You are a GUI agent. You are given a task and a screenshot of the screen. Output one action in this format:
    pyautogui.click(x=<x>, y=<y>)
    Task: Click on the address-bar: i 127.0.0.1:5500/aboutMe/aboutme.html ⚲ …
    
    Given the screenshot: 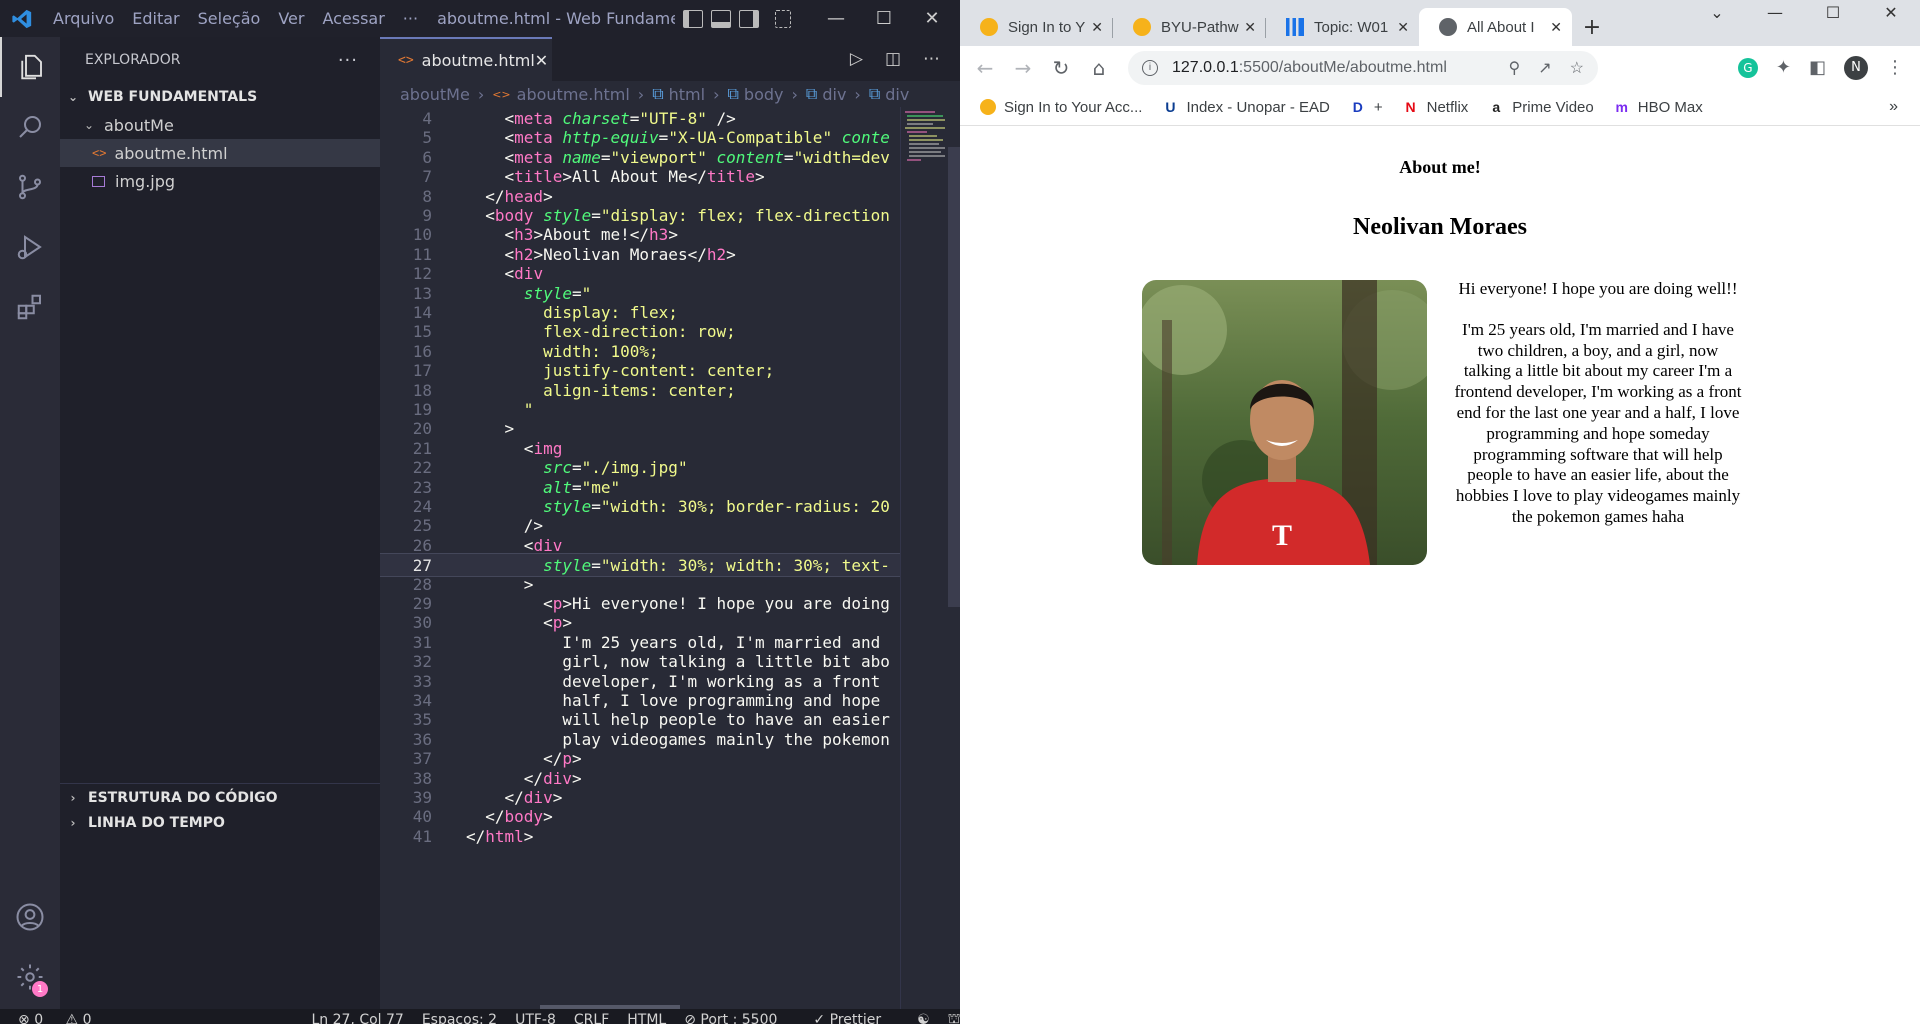 What is the action you would take?
    pyautogui.click(x=1363, y=67)
    